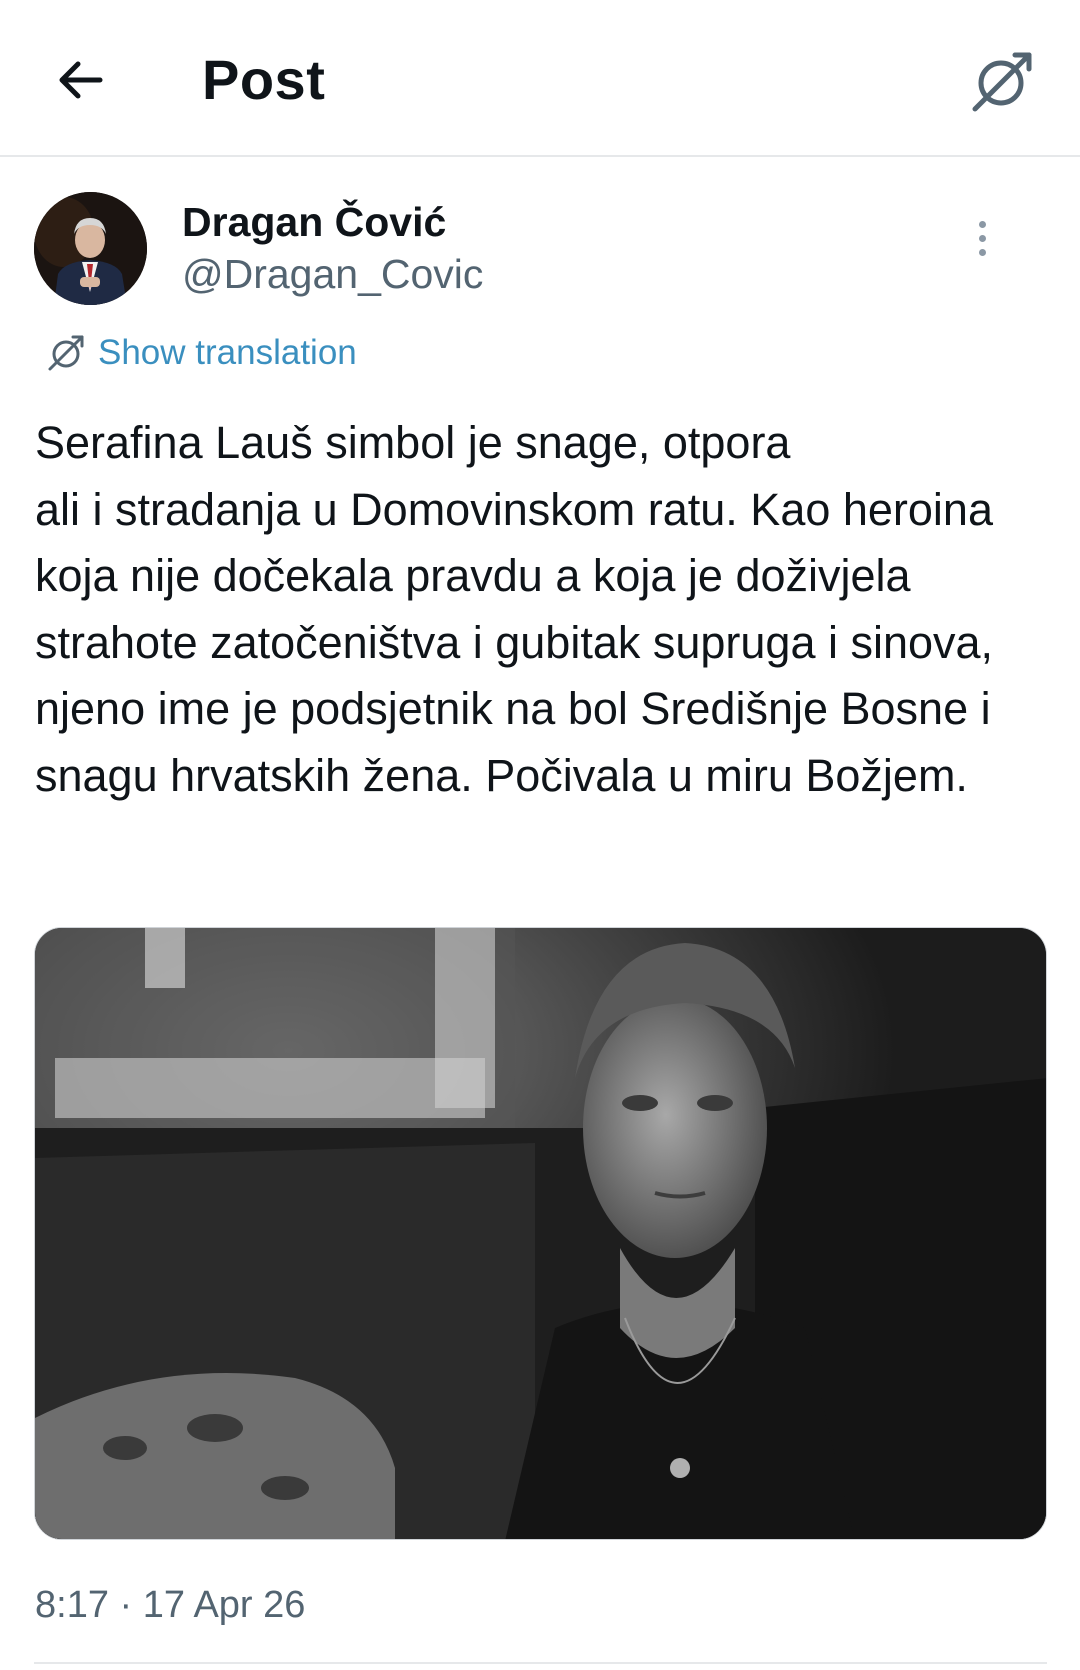 Image resolution: width=1080 pixels, height=1670 pixels. I want to click on tweet-timestamp: 8:17 · 17 Apr 26, so click(170, 1605).